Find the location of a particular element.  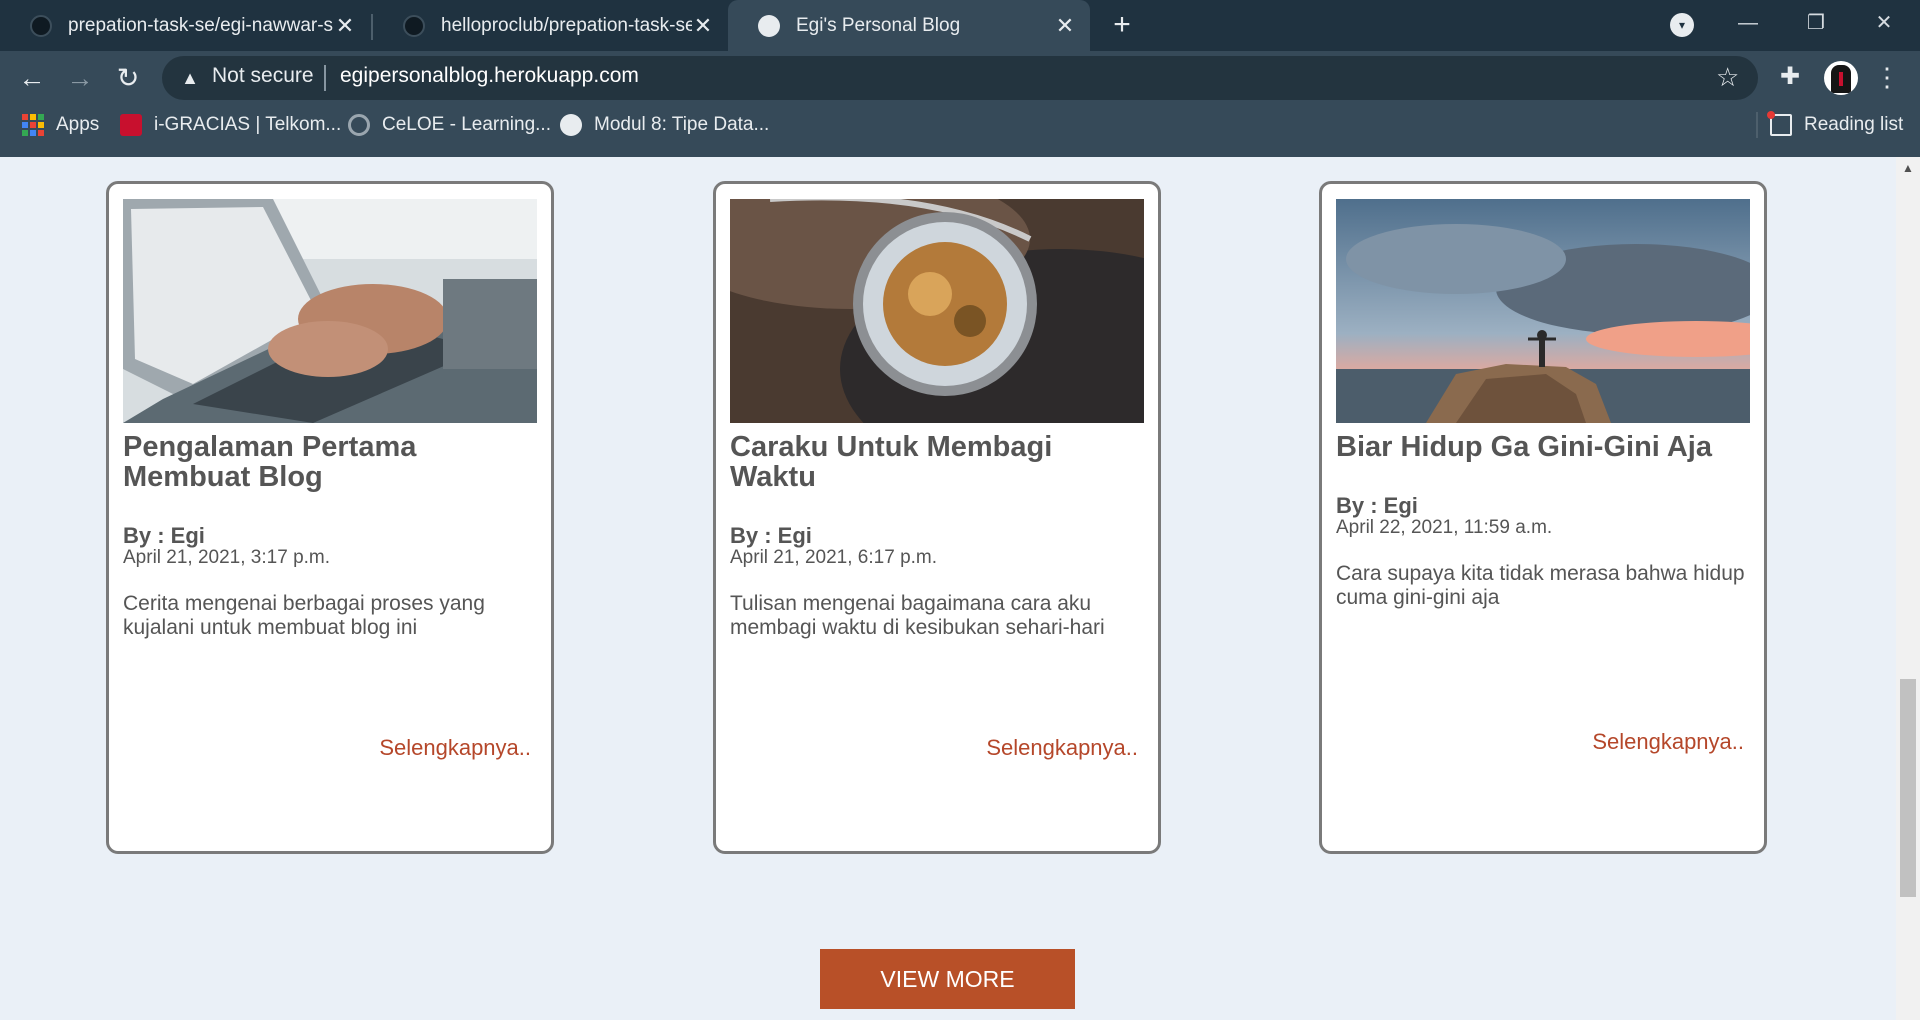

page-scrollbar: ▲ is located at coordinates (1908, 588).